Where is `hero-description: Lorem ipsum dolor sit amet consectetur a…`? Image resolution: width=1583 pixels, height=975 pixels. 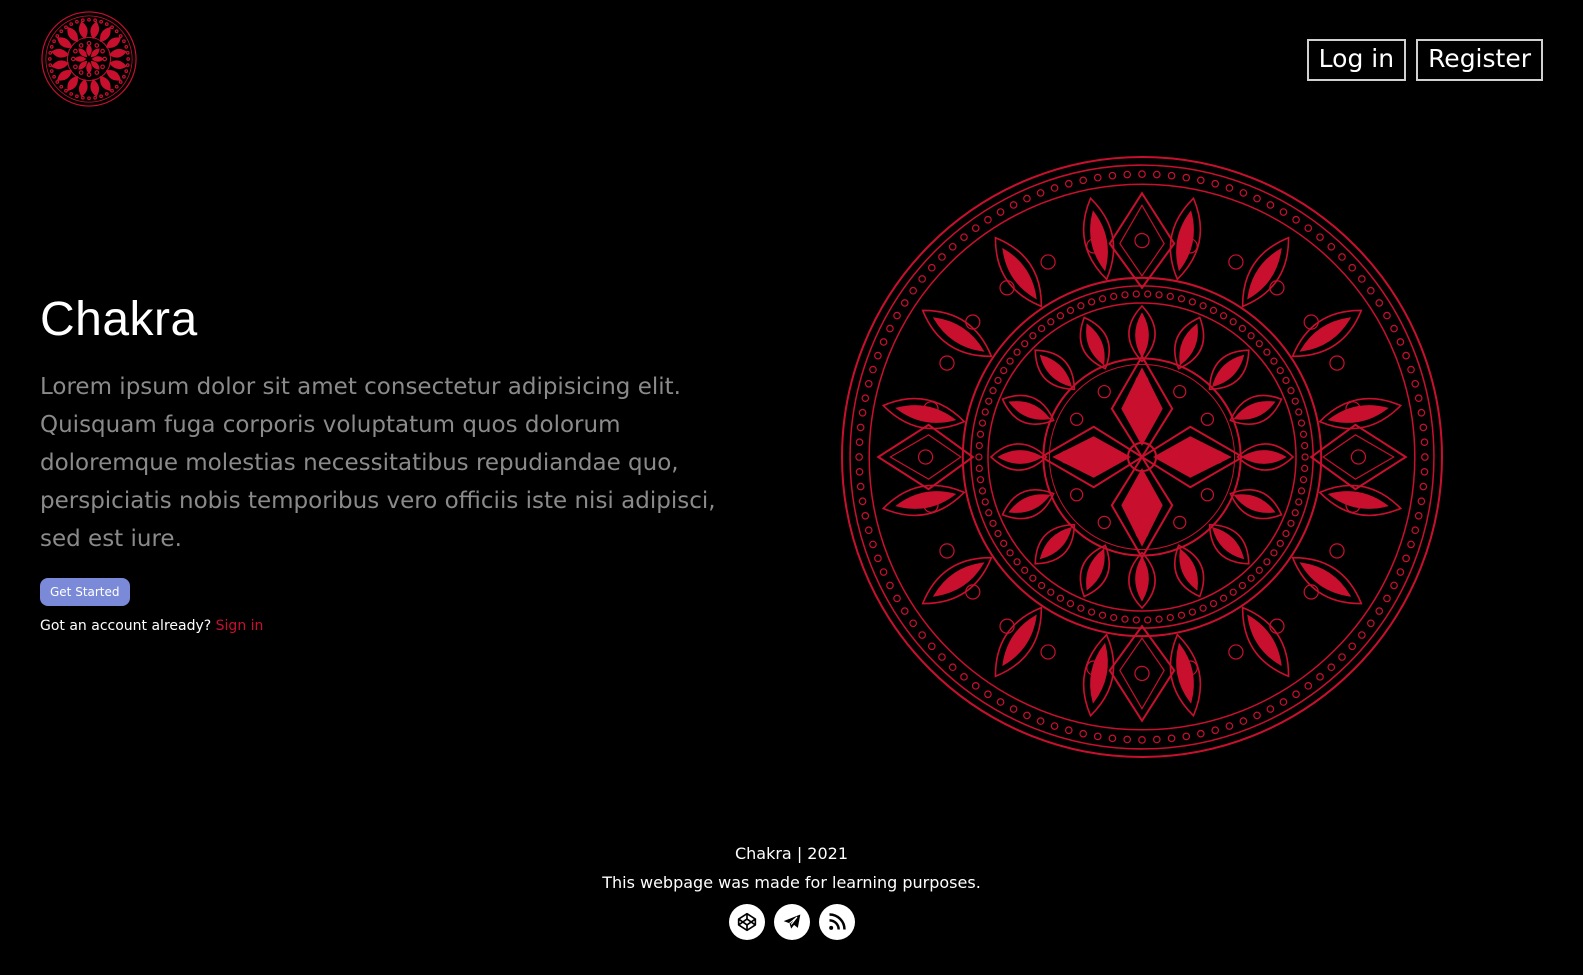
hero-description: Lorem ipsum dolor sit amet consectetur a… is located at coordinates (378, 463).